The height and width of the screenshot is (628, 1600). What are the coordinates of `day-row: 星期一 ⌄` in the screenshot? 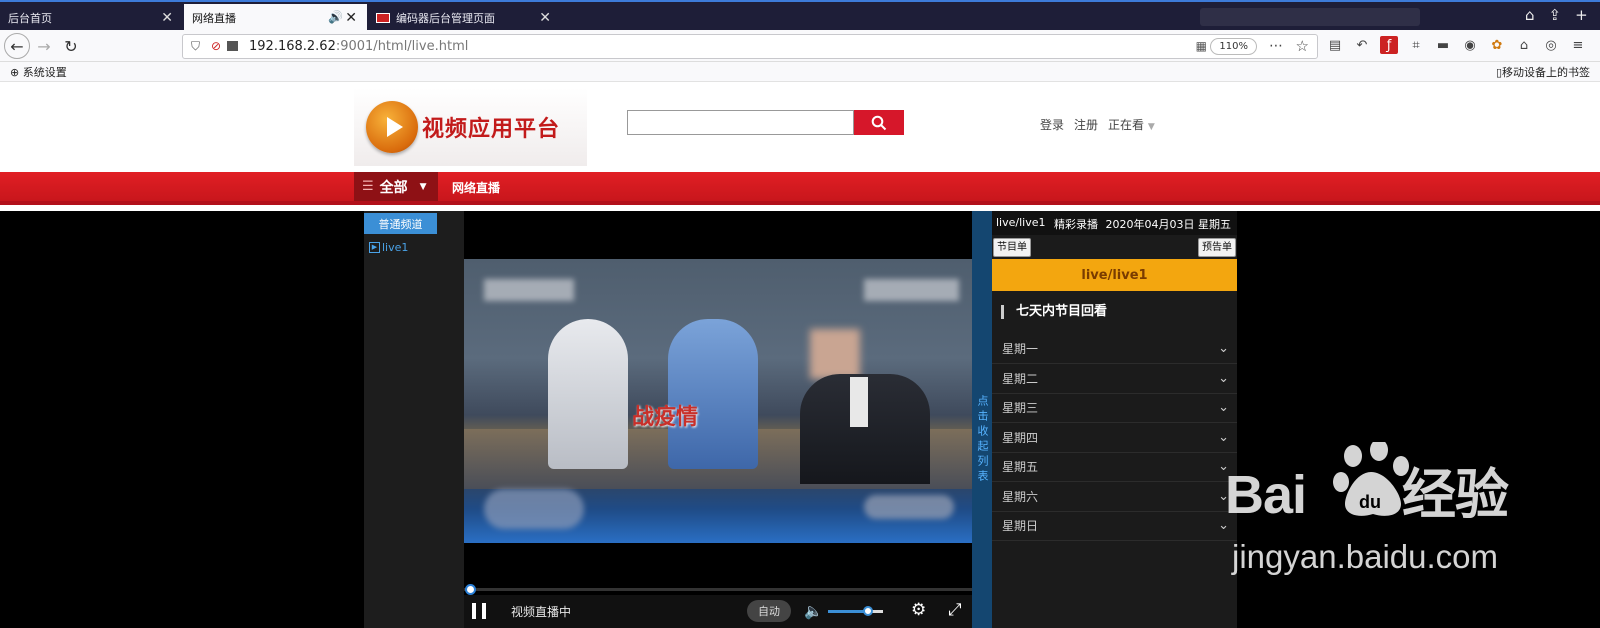 It's located at (1114, 349).